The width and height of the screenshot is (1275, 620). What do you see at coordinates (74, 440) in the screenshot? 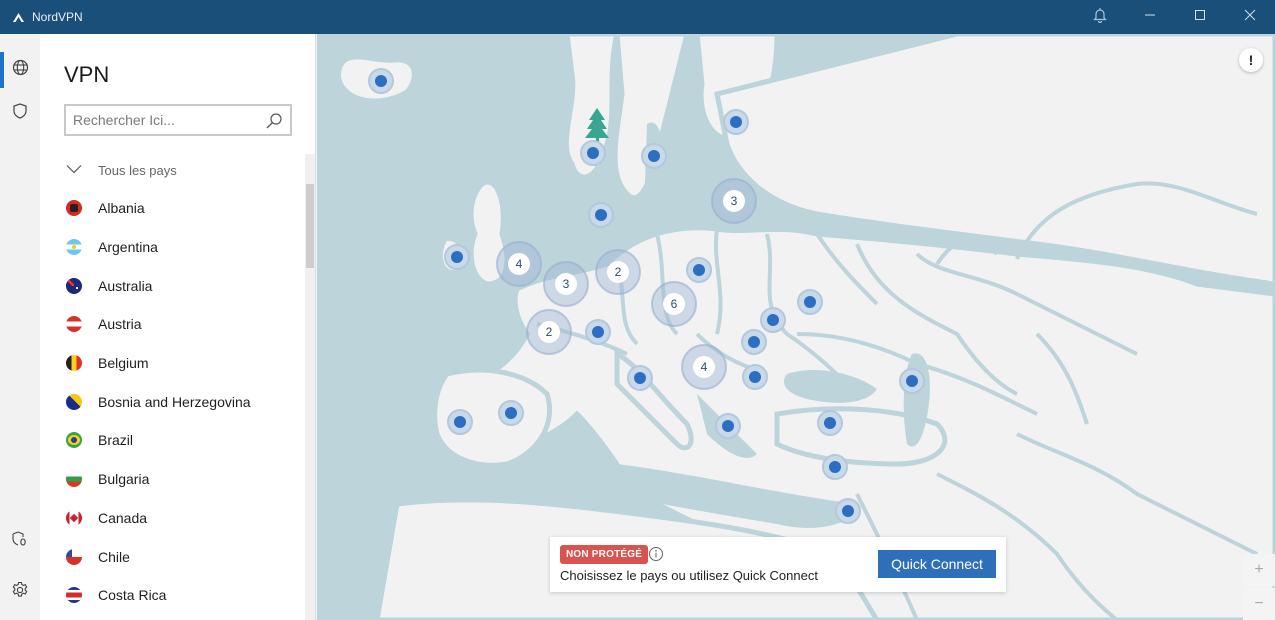
I see `flag-brazil-icon` at bounding box center [74, 440].